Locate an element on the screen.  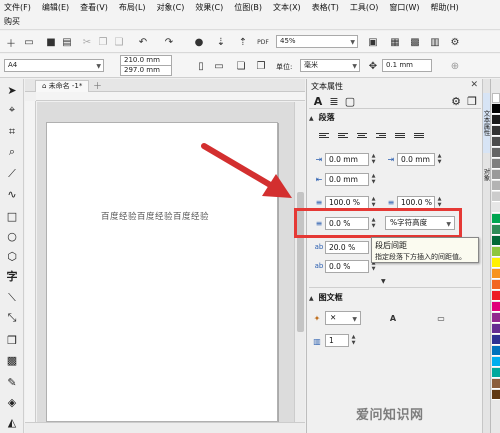
right-indent-spinner: ▲ ▼ is located at coordinates (373, 179).